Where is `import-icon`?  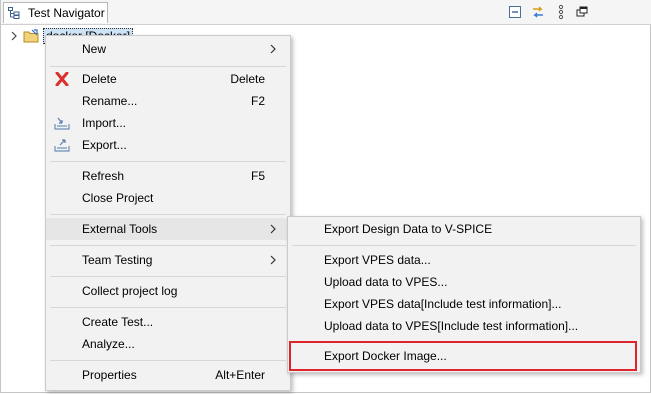
import-icon is located at coordinates (62, 123).